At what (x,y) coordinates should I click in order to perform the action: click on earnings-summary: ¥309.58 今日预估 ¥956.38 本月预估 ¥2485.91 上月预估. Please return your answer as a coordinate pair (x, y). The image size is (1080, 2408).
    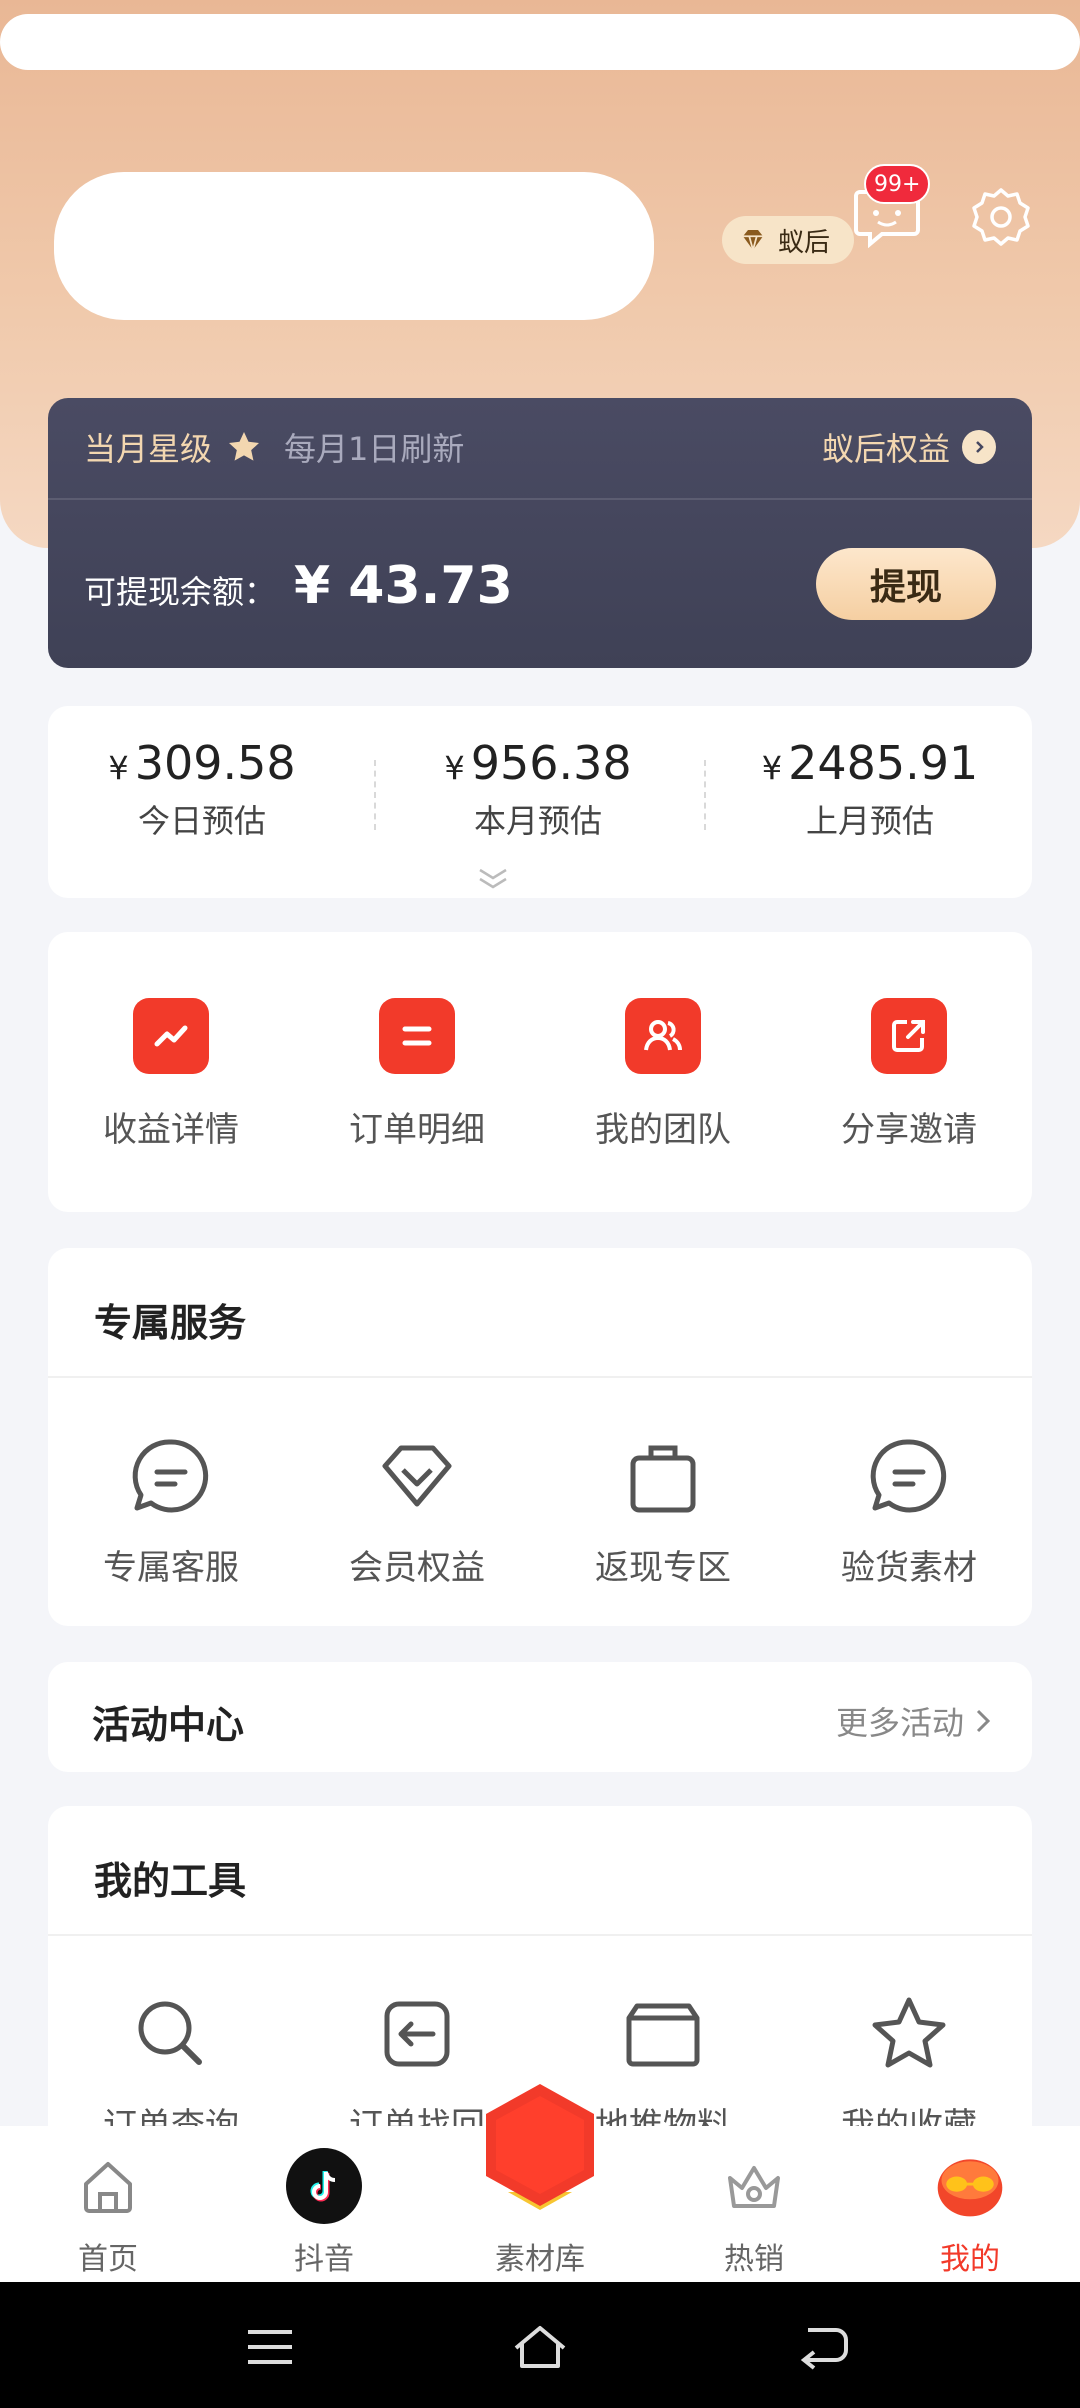
    Looking at the image, I should click on (540, 802).